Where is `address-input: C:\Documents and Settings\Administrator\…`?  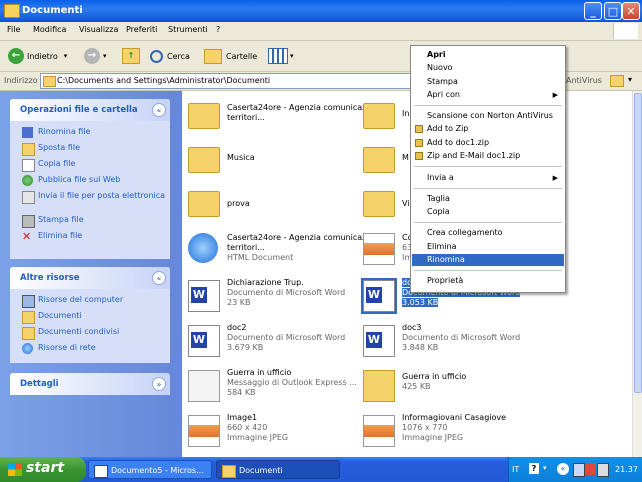 address-input: C:\Documents and Settings\Administrator\… is located at coordinates (226, 81).